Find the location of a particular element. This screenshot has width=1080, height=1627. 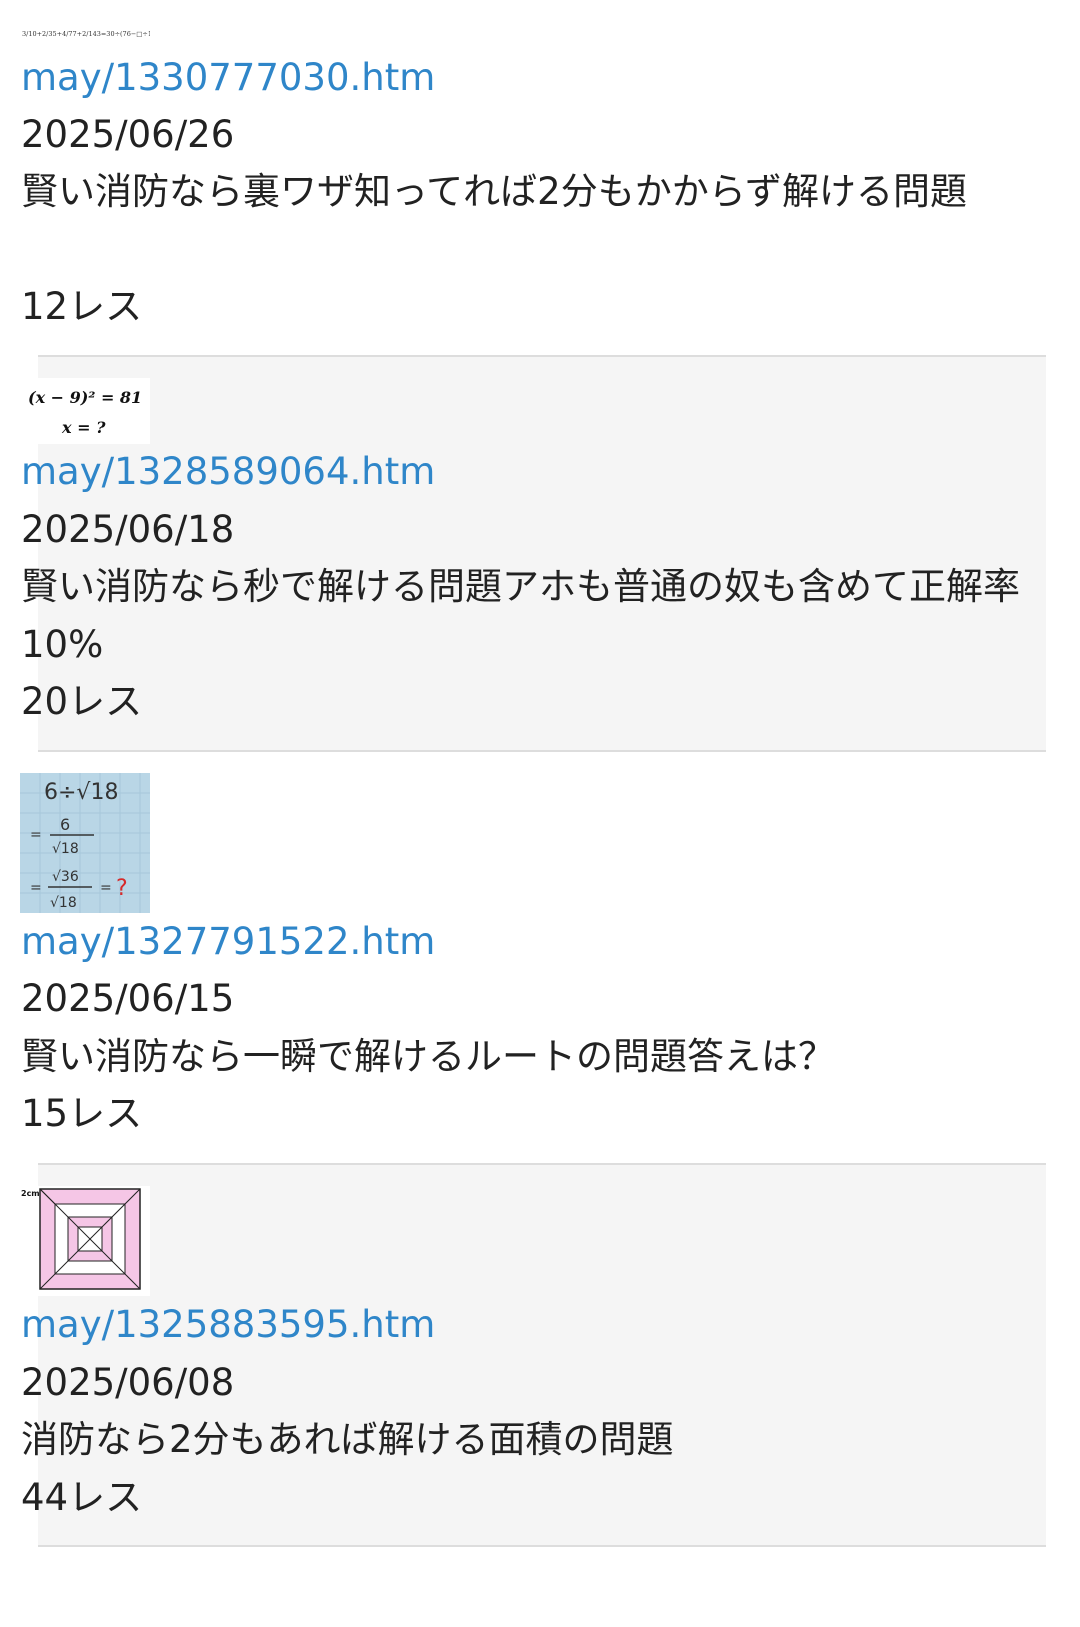

thread-date: 2025/06/26 is located at coordinates (128, 134).